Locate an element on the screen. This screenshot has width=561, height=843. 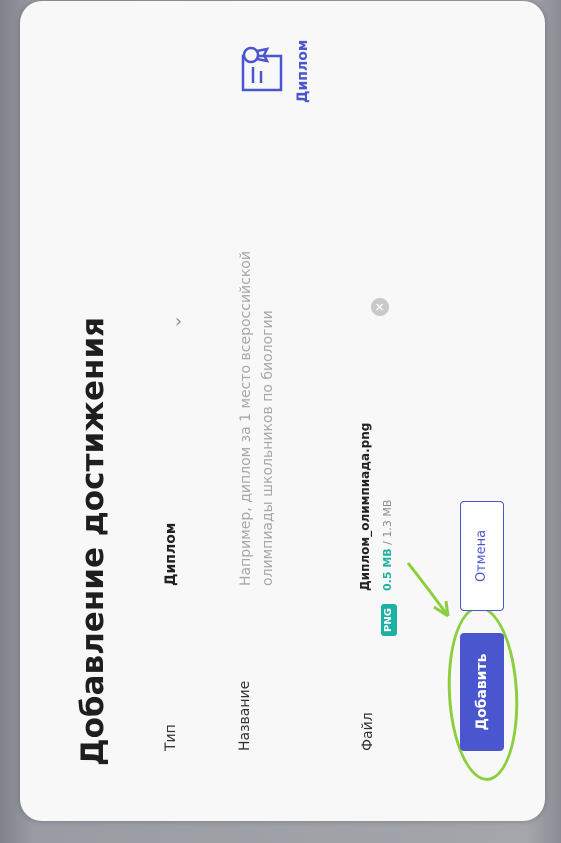
type-select-value: Диплом is located at coordinates (171, 554).